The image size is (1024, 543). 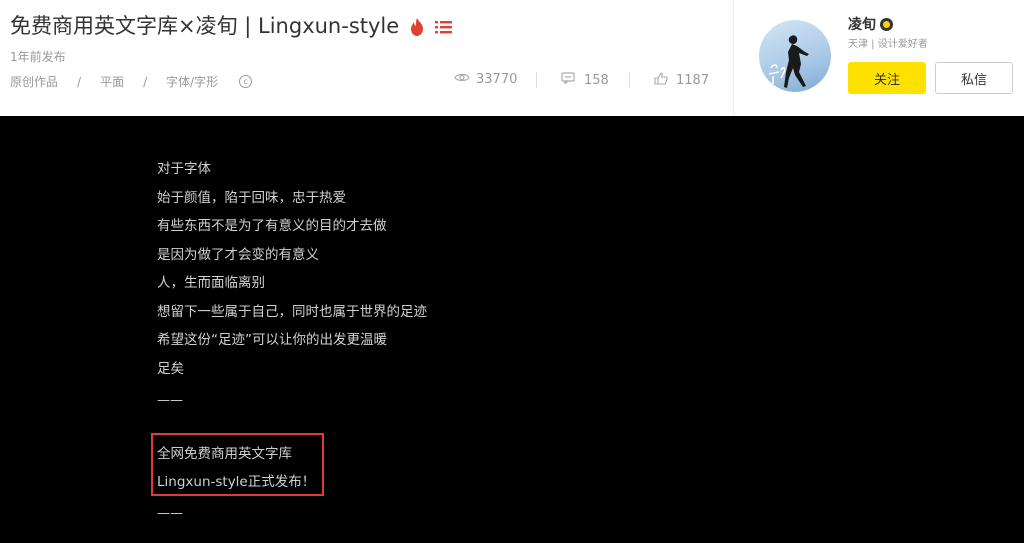 What do you see at coordinates (238, 255) in the screenshot?
I see `content-line: 是因为做了才会变的有意义` at bounding box center [238, 255].